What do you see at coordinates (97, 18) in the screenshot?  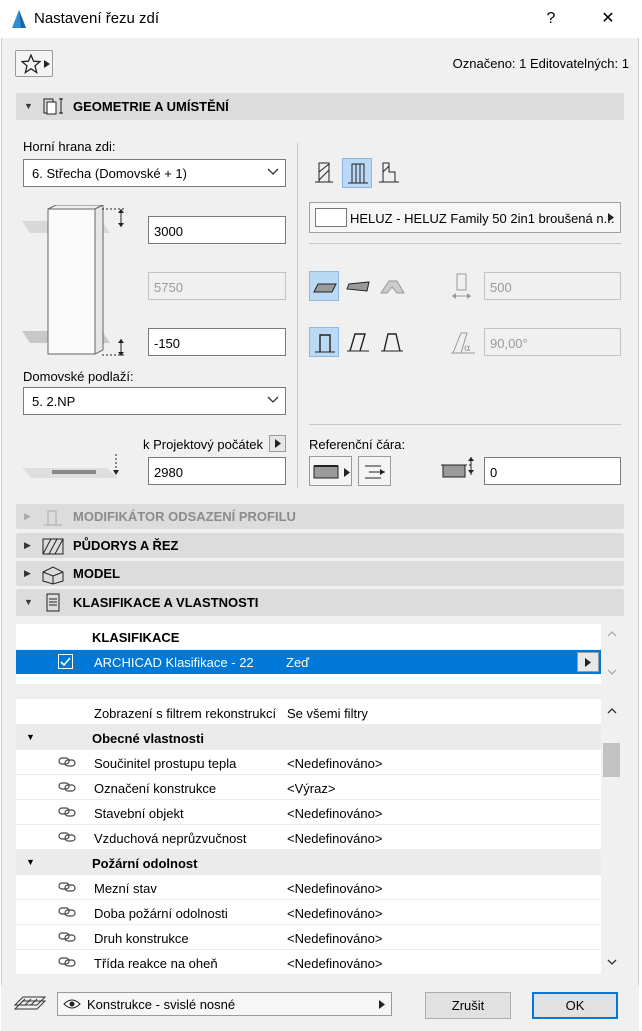 I see `window-title: Nastavení řezu zdí` at bounding box center [97, 18].